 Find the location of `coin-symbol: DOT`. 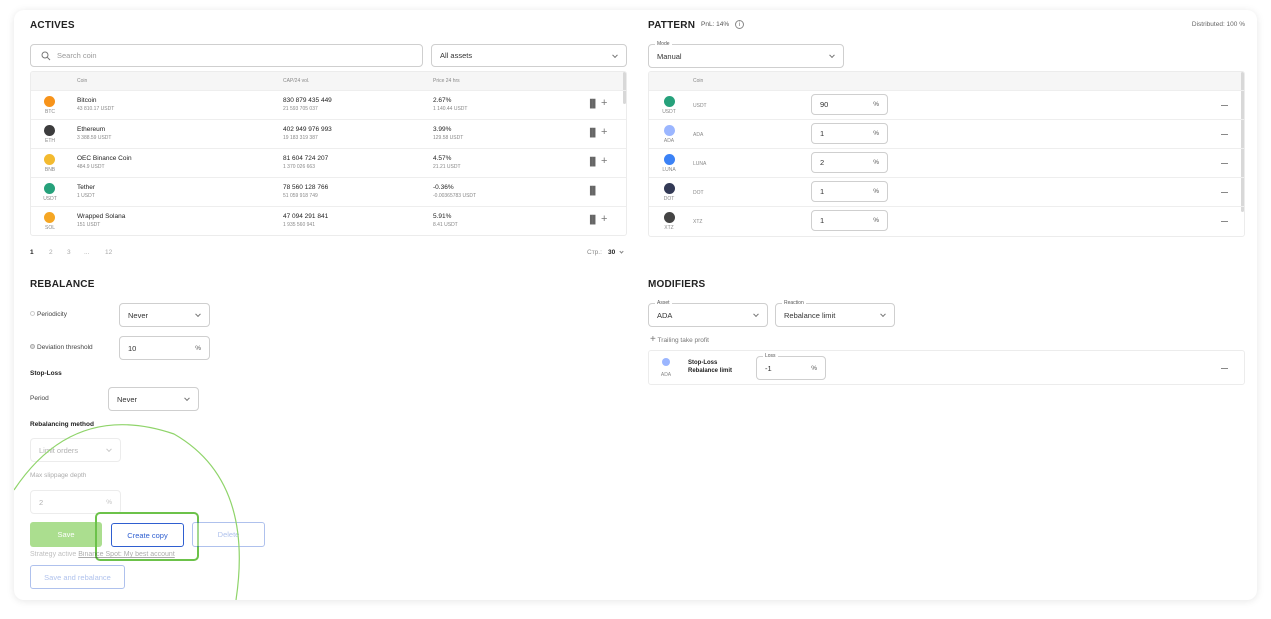

coin-symbol: DOT is located at coordinates (669, 199).